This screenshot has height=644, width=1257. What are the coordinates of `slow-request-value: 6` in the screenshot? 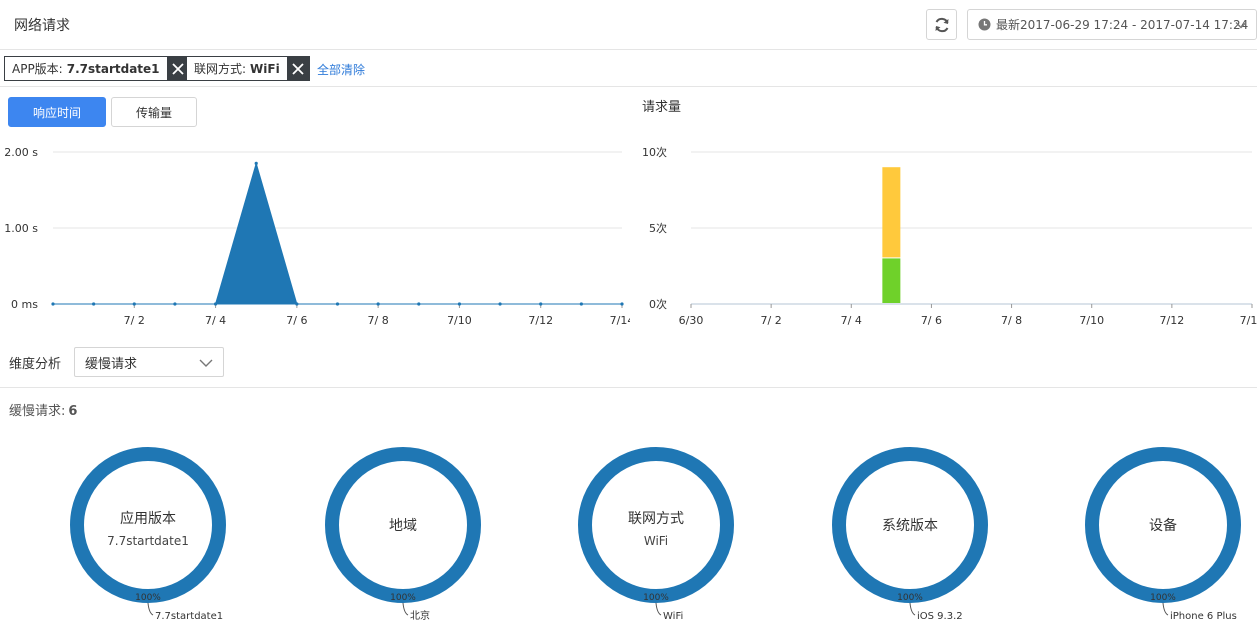 It's located at (73, 411).